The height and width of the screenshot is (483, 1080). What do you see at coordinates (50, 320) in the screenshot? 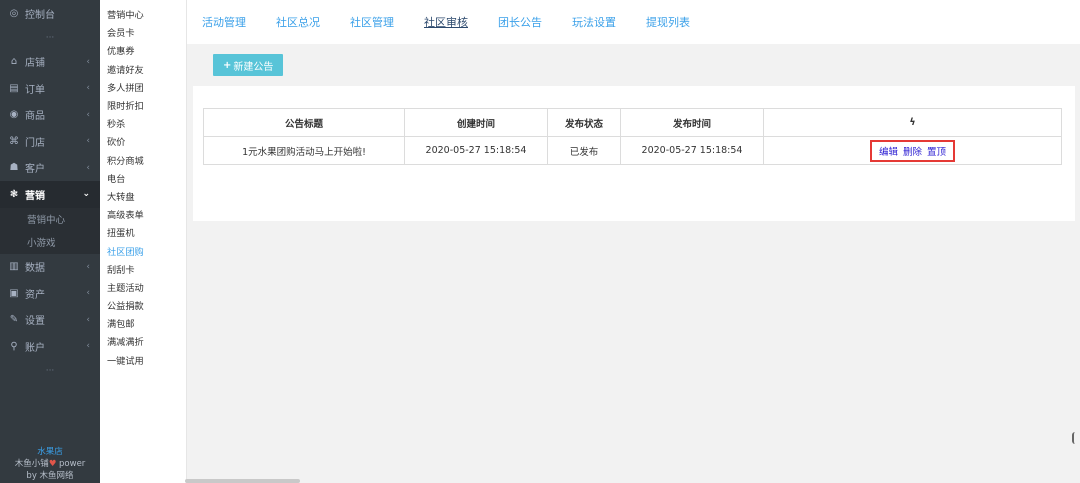
I see `nav-item-settings: ✎ 设置 ‹` at bounding box center [50, 320].